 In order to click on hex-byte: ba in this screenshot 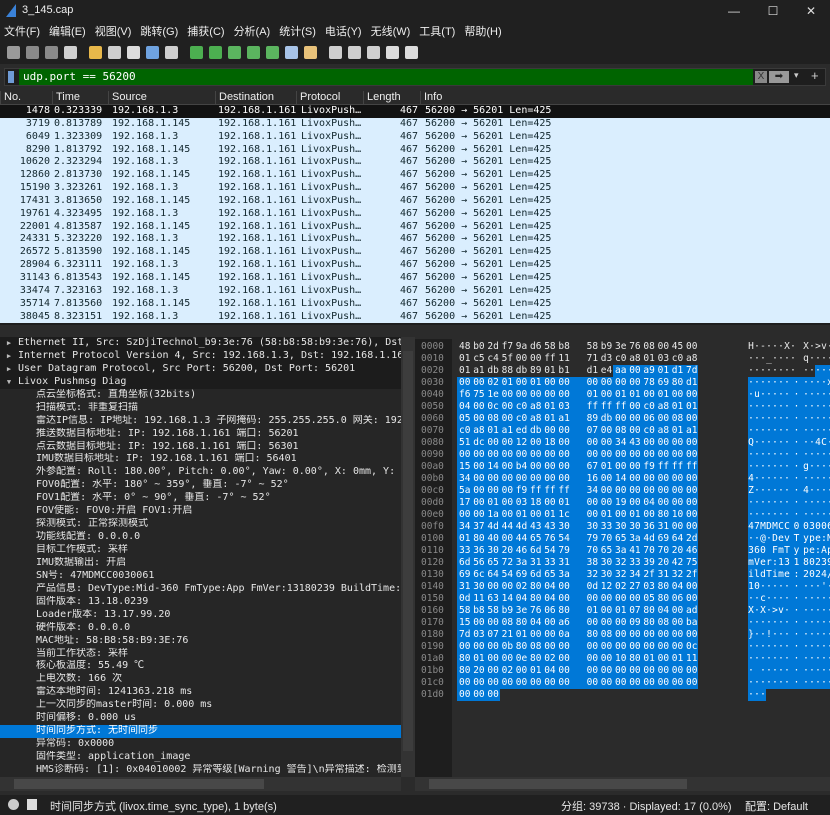, I will do `click(691, 623)`.